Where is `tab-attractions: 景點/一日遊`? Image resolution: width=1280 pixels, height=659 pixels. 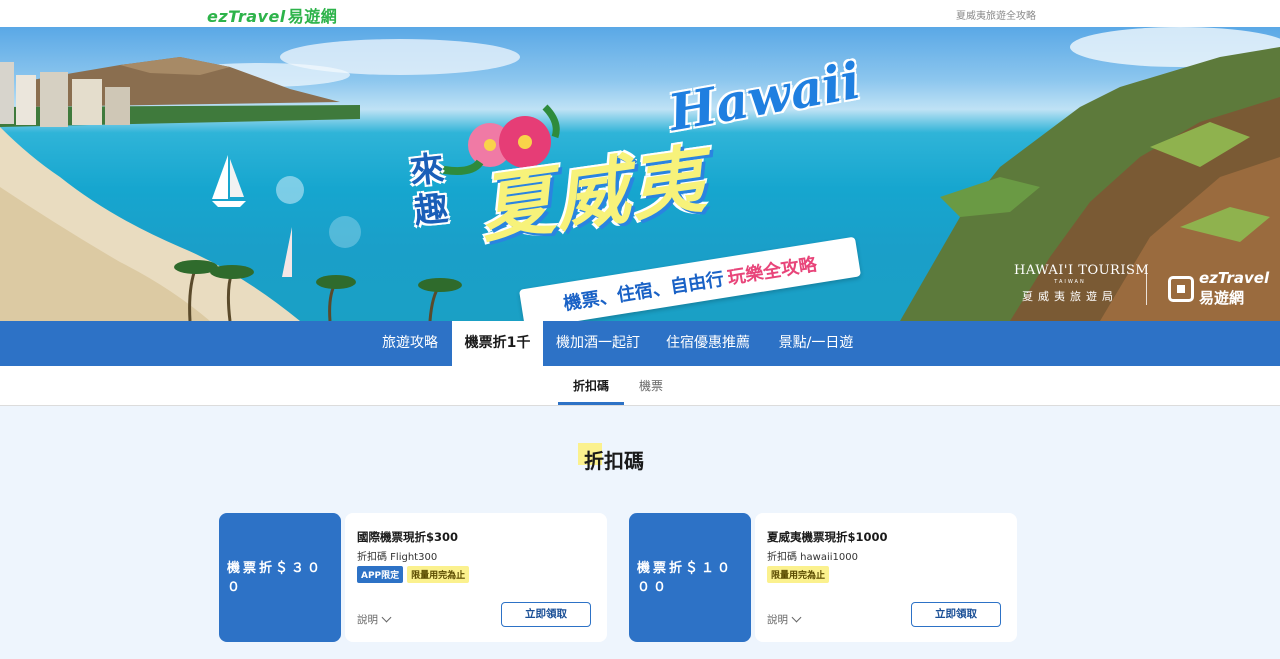 tab-attractions: 景點/一日遊 is located at coordinates (816, 343).